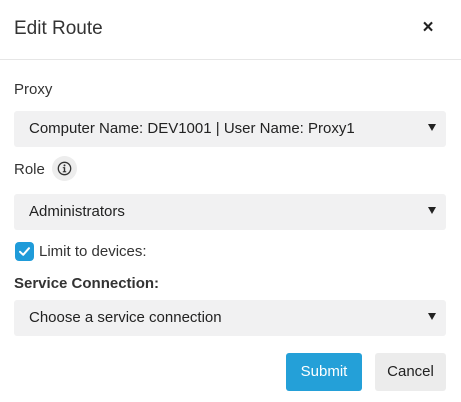 Image resolution: width=461 pixels, height=402 pixels. I want to click on checkmark-icon, so click(24, 251).